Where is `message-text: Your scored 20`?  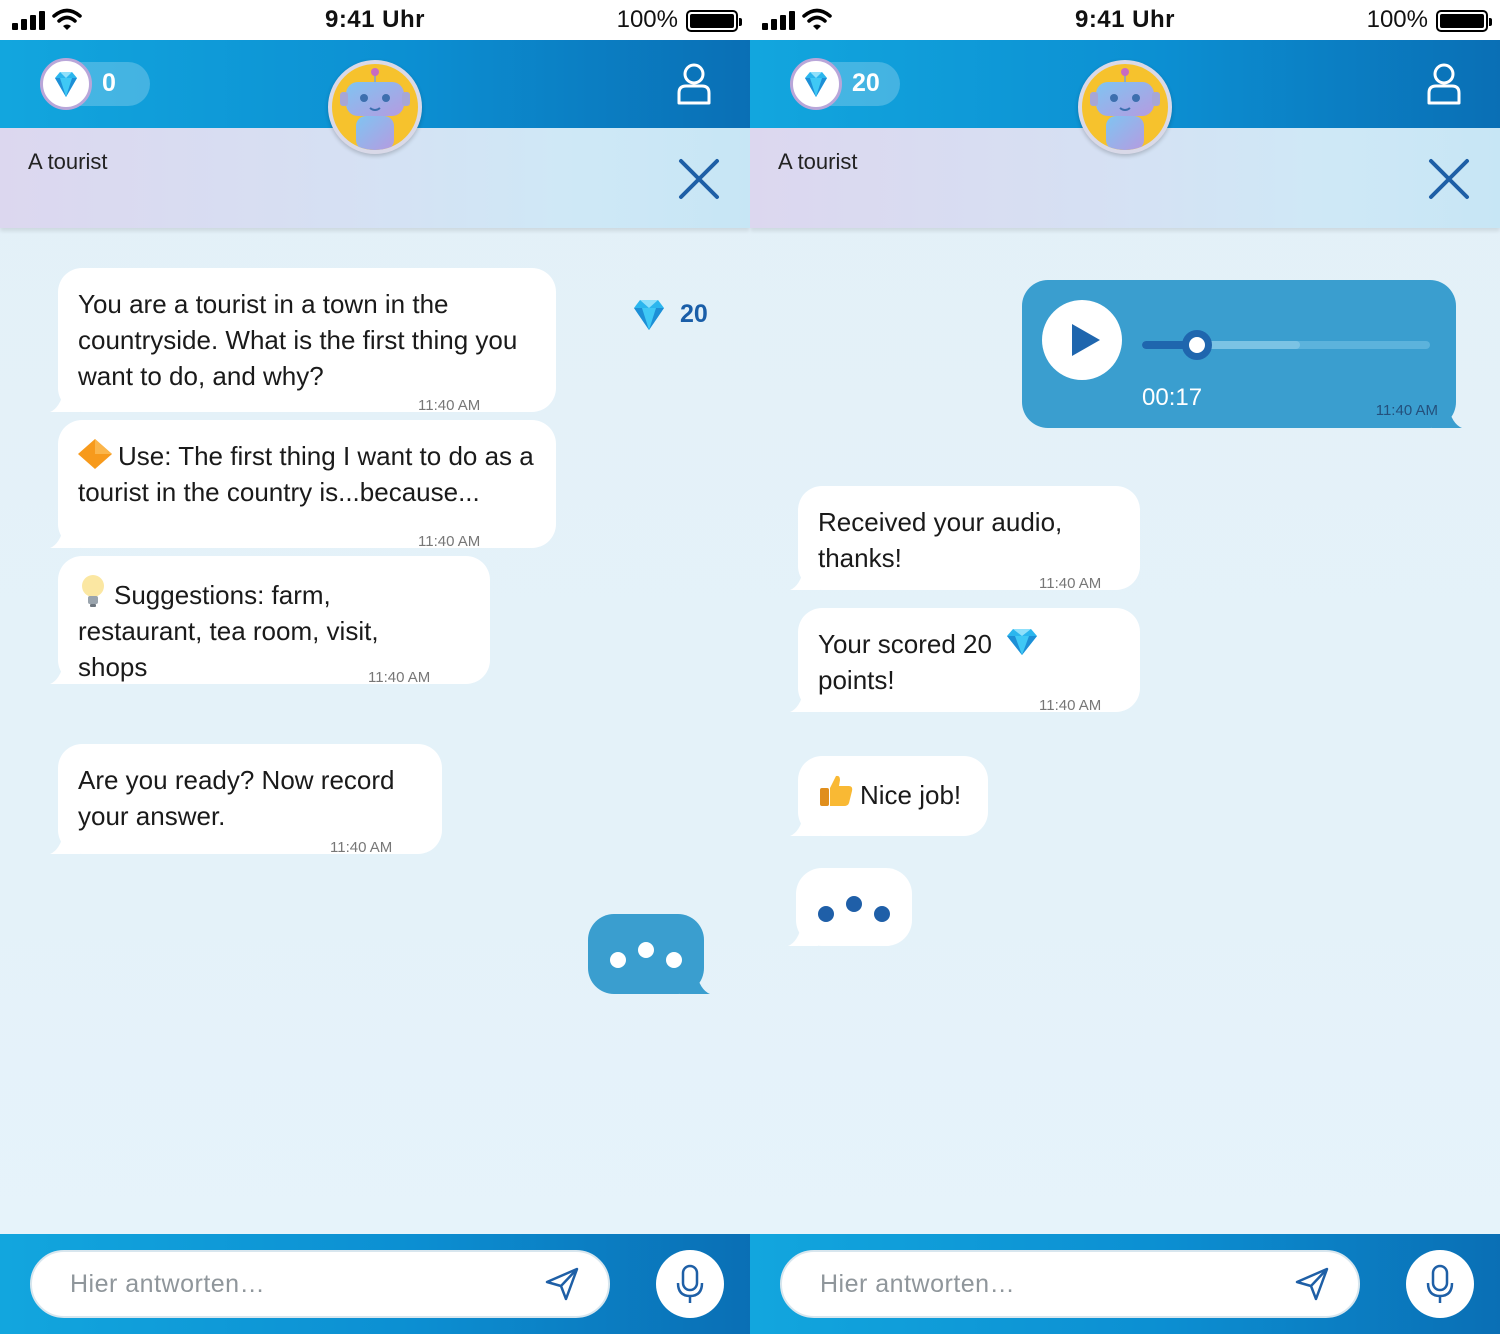
message-text: Your scored 20 is located at coordinates (905, 644).